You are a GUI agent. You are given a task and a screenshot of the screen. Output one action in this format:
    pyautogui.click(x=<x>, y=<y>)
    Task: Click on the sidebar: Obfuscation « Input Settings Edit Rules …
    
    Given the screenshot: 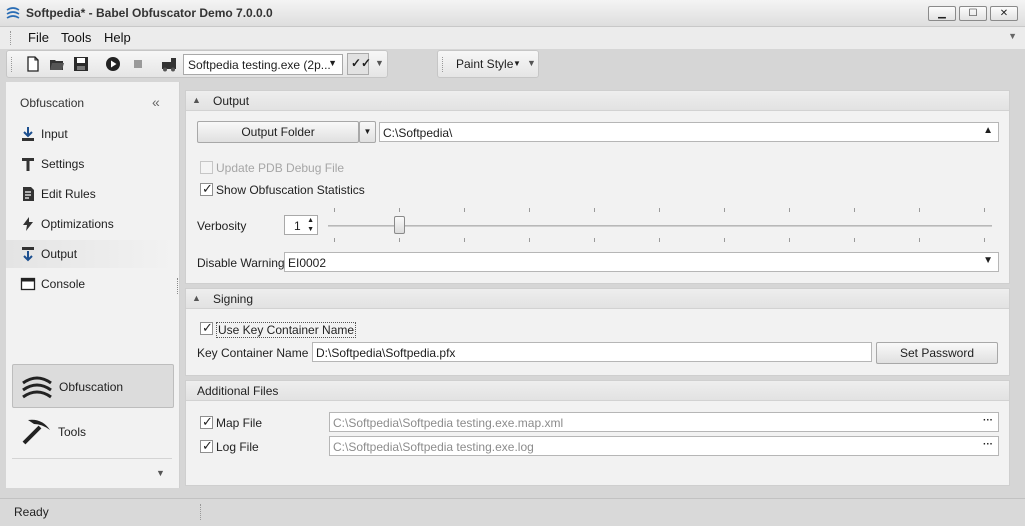 What is the action you would take?
    pyautogui.click(x=93, y=285)
    